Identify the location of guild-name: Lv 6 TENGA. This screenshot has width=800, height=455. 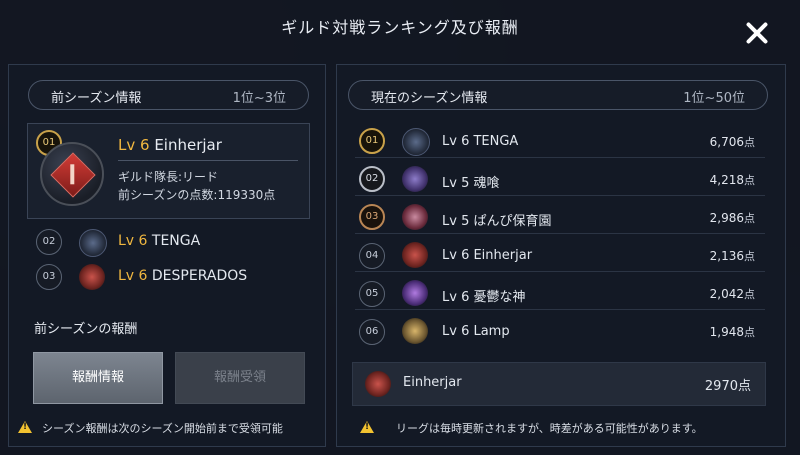
(480, 141).